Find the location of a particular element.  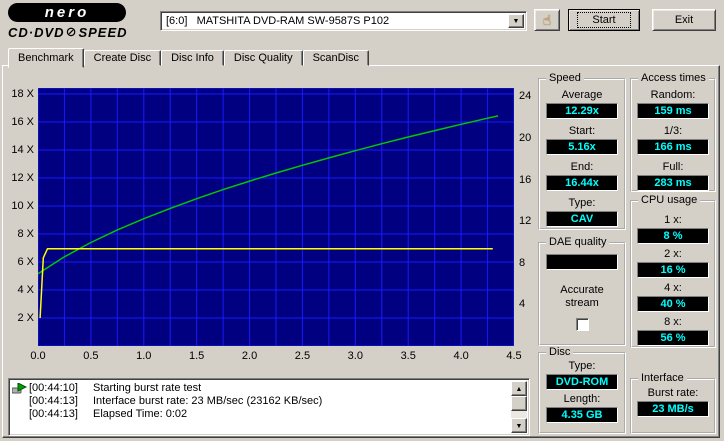

cpu_usage-value: 56 % is located at coordinates (673, 338).